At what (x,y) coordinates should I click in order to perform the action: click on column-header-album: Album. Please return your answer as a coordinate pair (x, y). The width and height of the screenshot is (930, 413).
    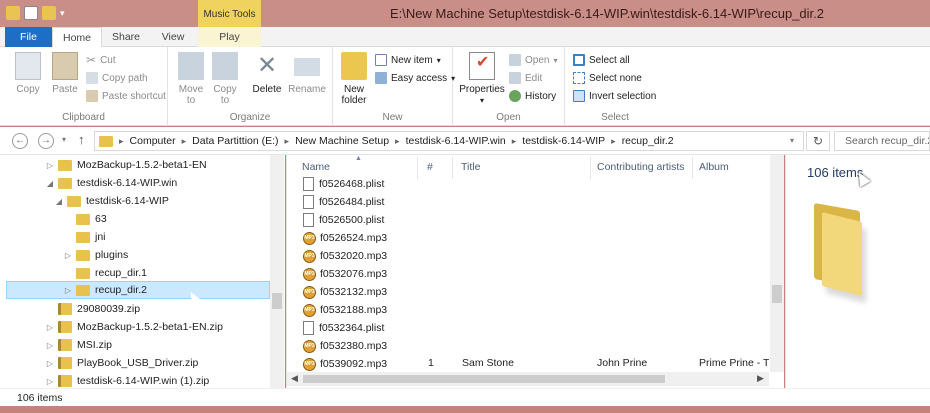
    Looking at the image, I should click on (714, 167).